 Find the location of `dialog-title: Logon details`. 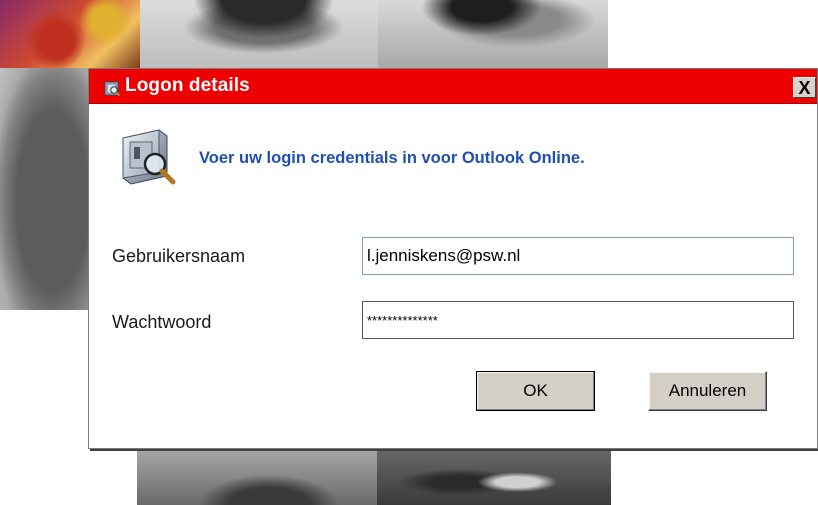

dialog-title: Logon details is located at coordinates (187, 85).